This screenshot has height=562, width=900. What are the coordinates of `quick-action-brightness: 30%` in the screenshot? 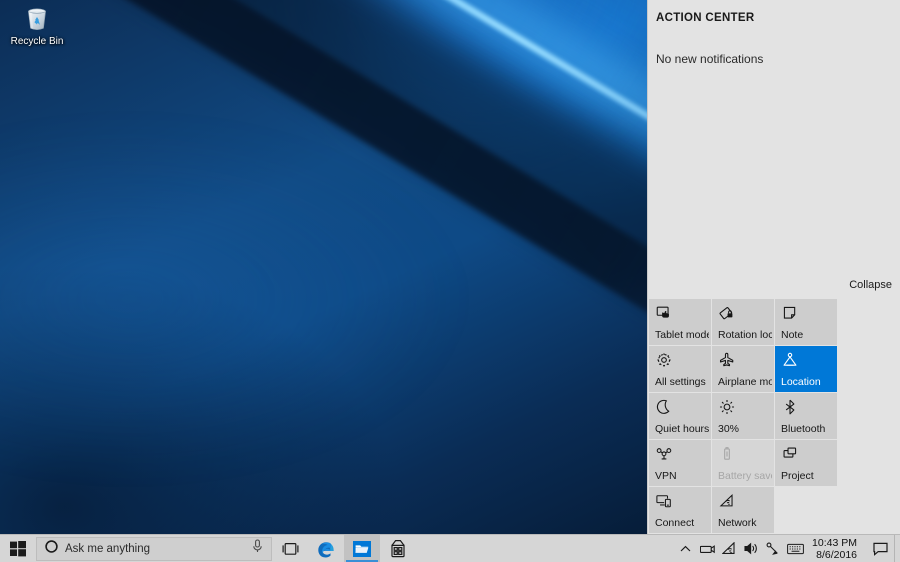 It's located at (743, 416).